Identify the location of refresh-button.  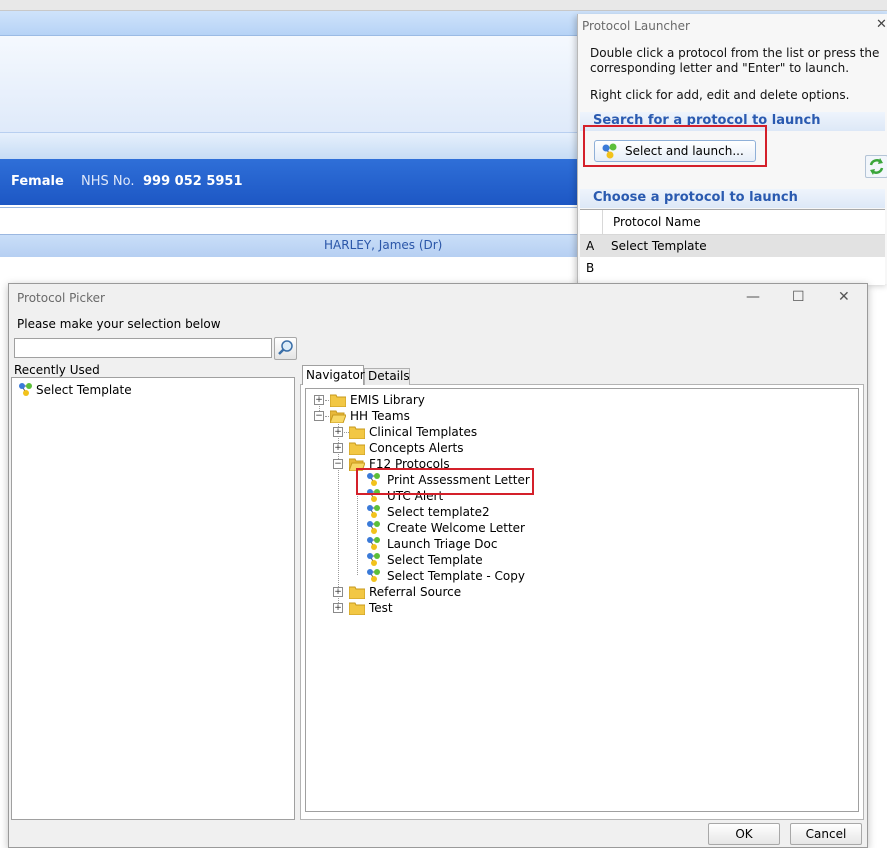
(876, 166).